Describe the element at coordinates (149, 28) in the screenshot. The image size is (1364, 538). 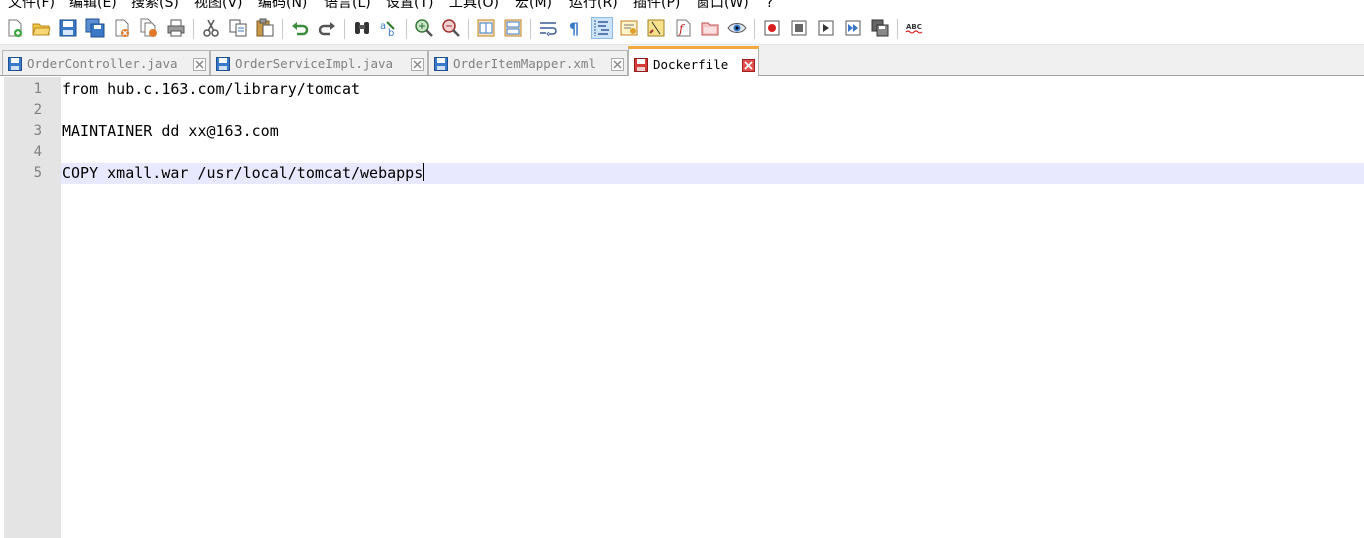
I see `close-all-icon` at that location.